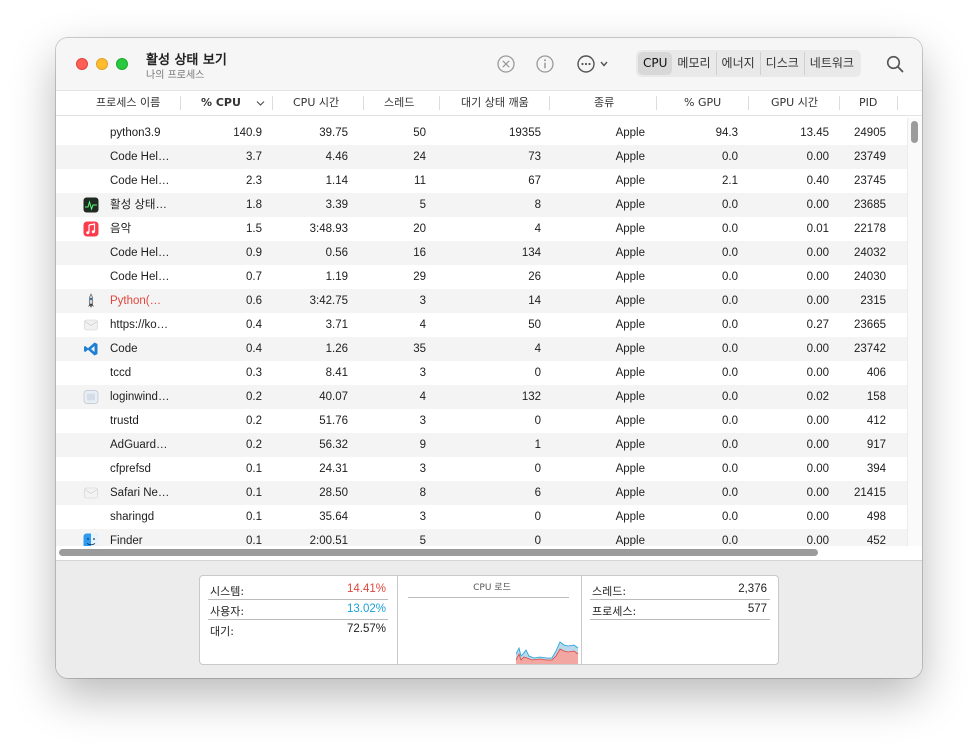 This screenshot has height=752, width=978. What do you see at coordinates (481, 349) in the screenshot?
I see `table-row: Code 0.4 1.26 35 4 Apple 0.0 0.00 23742` at bounding box center [481, 349].